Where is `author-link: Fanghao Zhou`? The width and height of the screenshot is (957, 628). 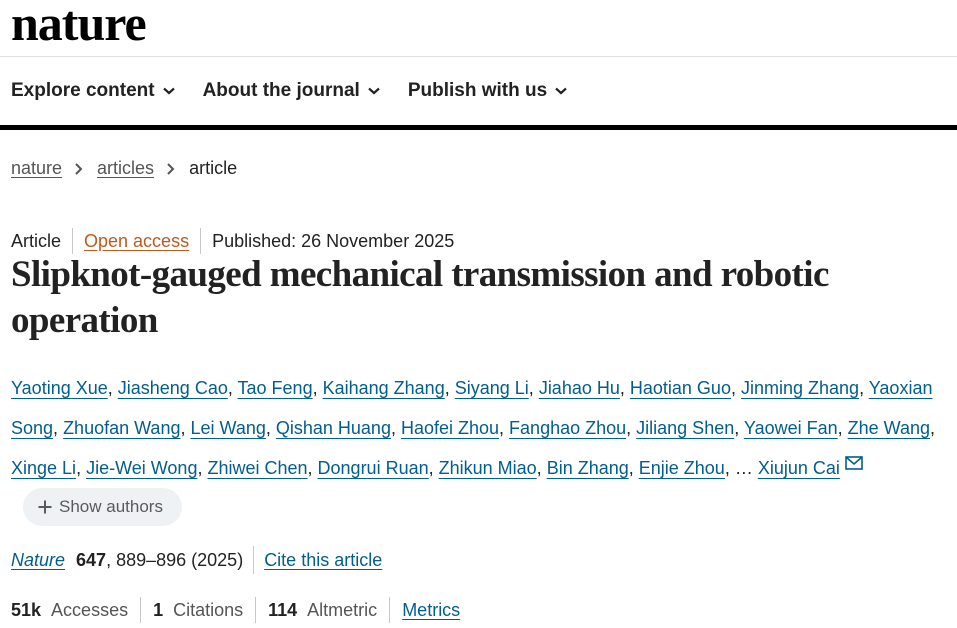 author-link: Fanghao Zhou is located at coordinates (567, 428).